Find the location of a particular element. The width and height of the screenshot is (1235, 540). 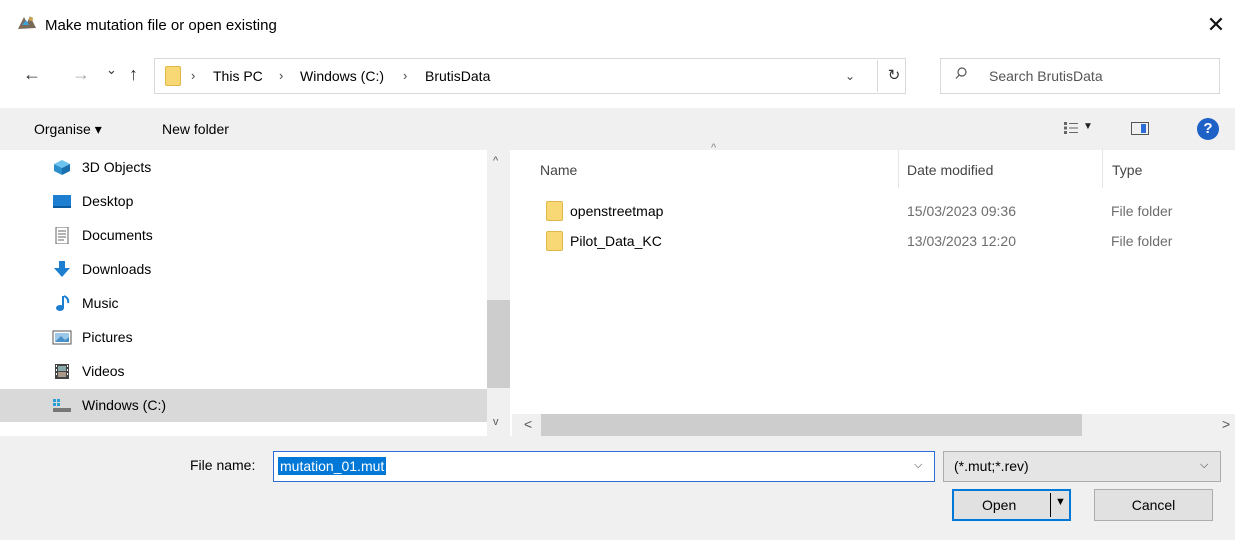

file-name-value: mutation_01.mut is located at coordinates (332, 466).